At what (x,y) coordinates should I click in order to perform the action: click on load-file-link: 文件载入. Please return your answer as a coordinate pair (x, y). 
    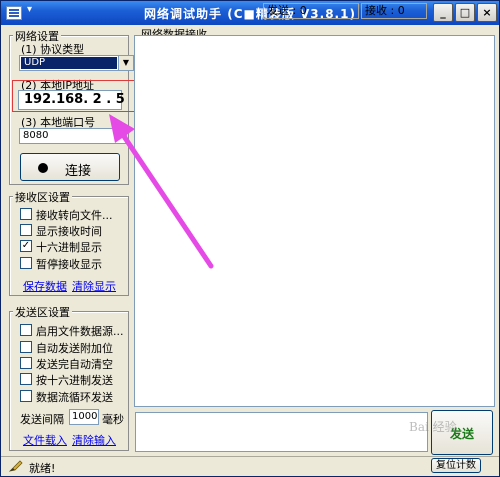
    Looking at the image, I should click on (45, 440).